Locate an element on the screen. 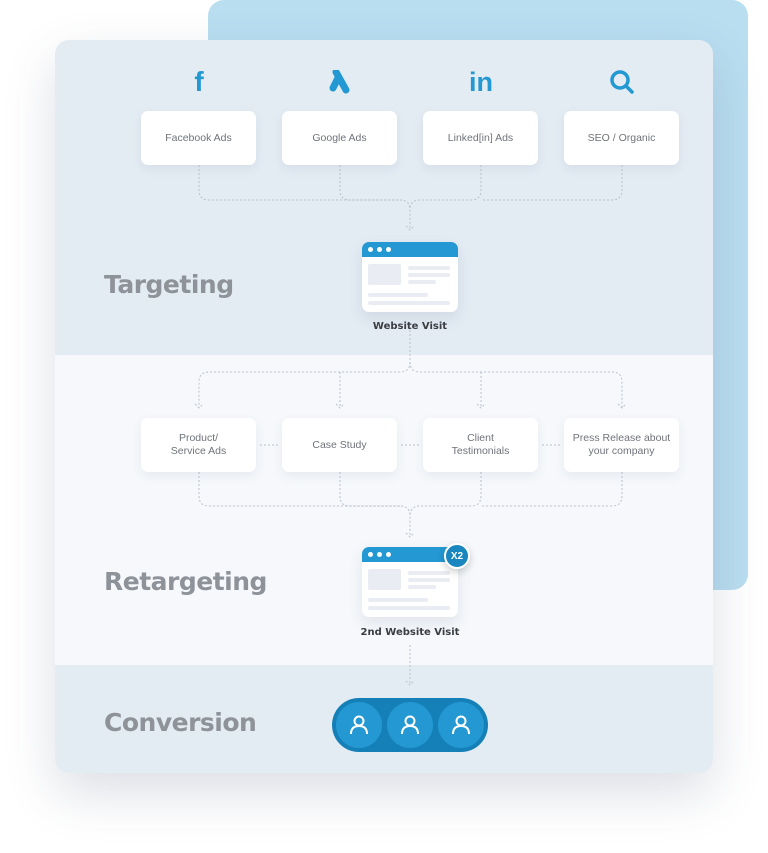  retargeting-client-testimonials: Client Testimonials is located at coordinates (480, 445).